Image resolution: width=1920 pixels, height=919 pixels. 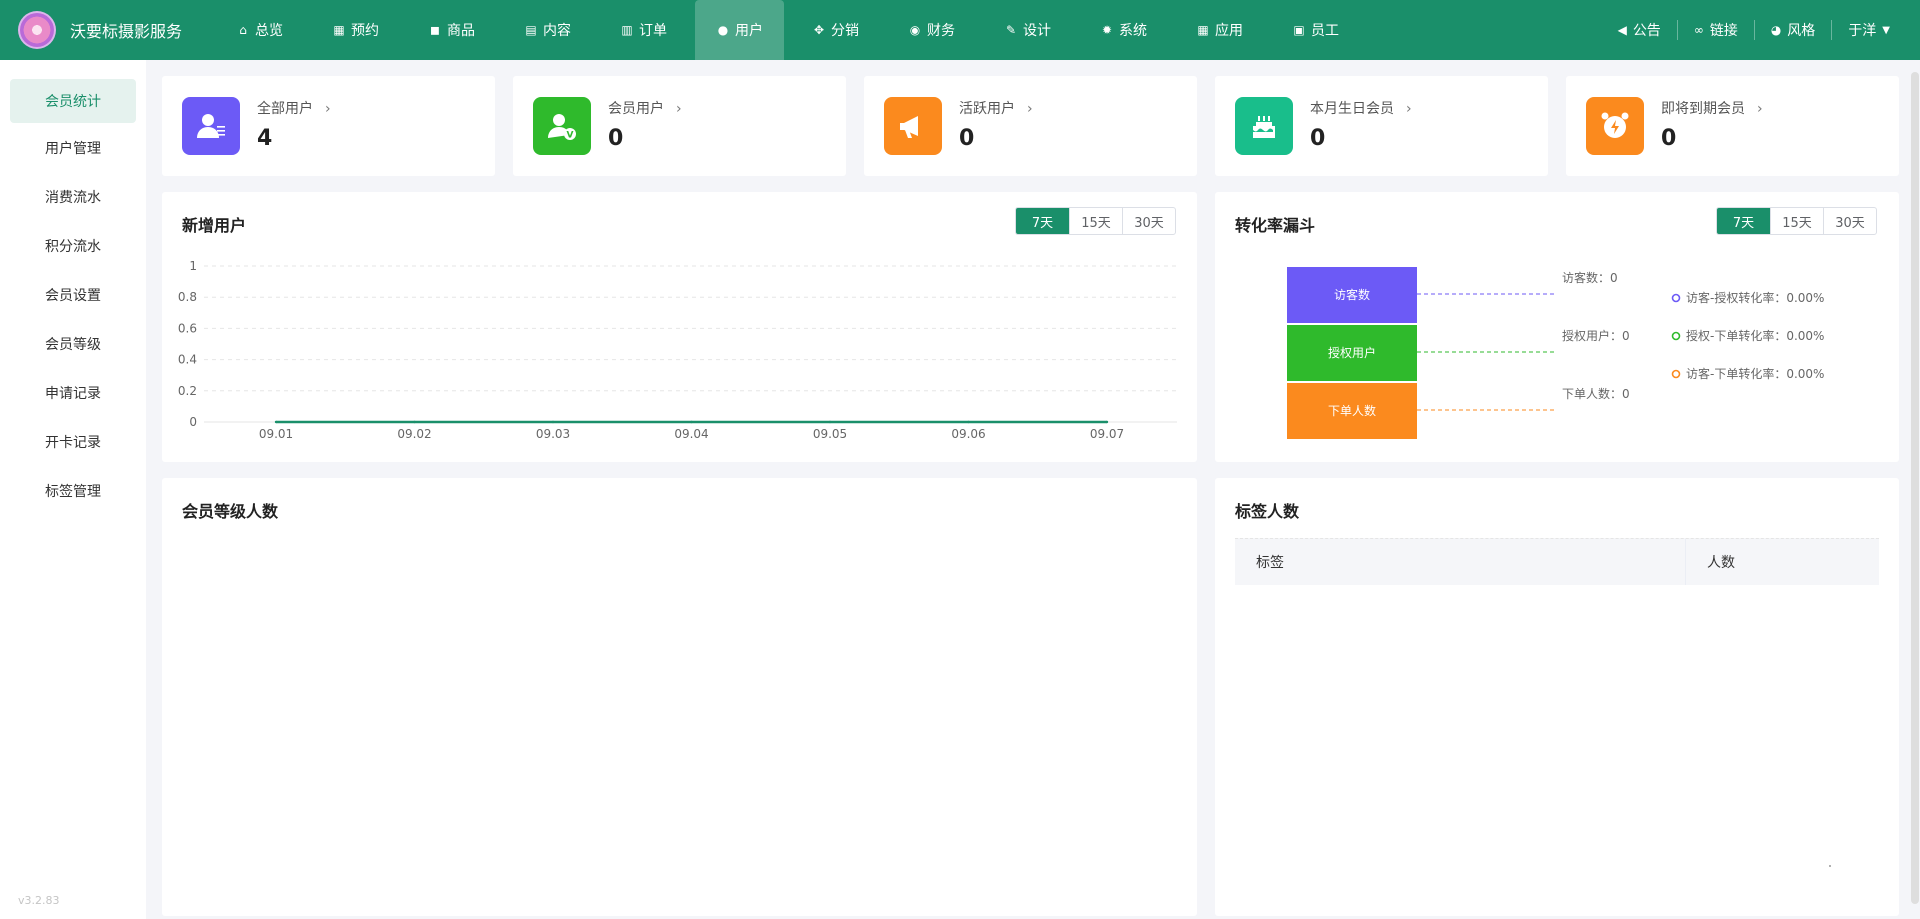 I want to click on caret-down-icon: ▼, so click(x=1886, y=30).